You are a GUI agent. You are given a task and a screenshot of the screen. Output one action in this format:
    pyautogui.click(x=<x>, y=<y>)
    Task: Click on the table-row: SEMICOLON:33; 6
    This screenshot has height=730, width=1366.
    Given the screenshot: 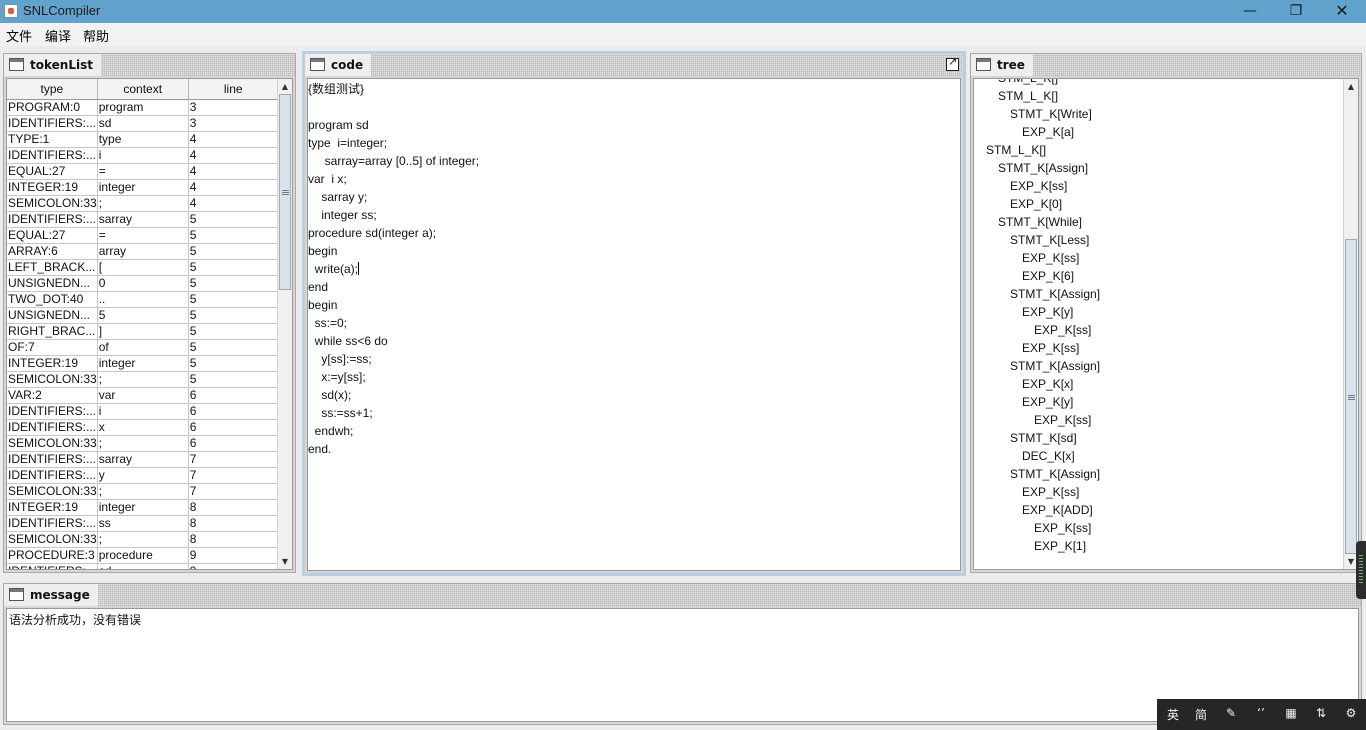 What is the action you would take?
    pyautogui.click(x=143, y=443)
    